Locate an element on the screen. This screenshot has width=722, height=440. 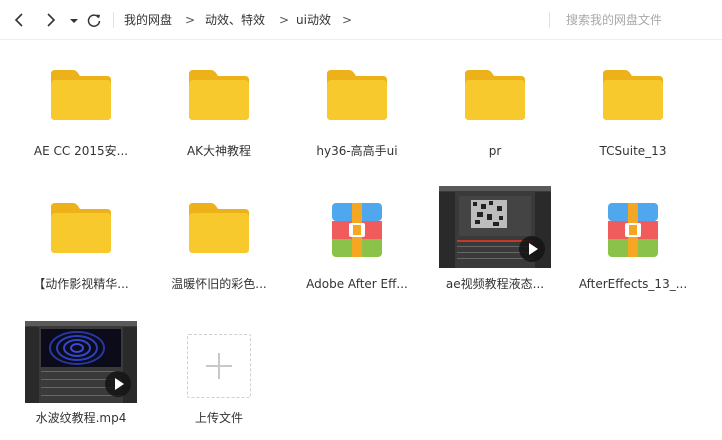
upload-file-tile: 上传文件 is located at coordinates (219, 383).